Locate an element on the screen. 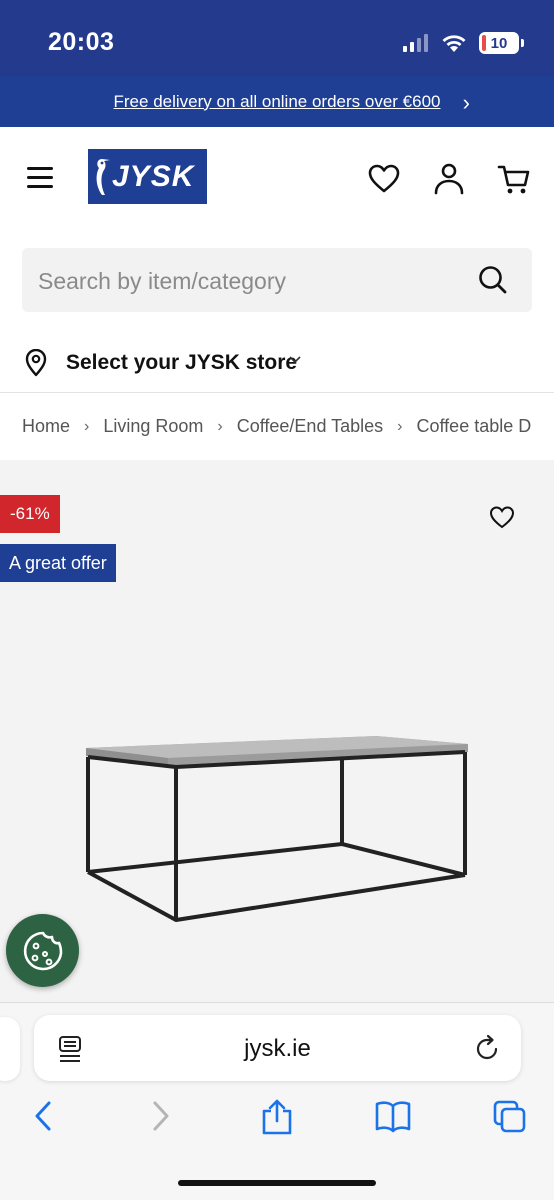 This screenshot has width=554, height=1200. tabs-icon is located at coordinates (510, 1117).